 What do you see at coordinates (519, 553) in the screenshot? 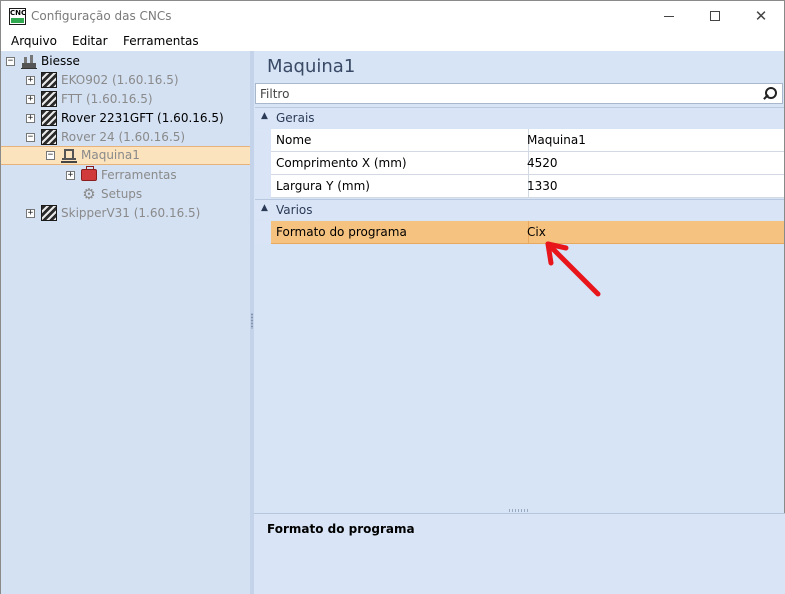
I see `description-panel: Formato do programa` at bounding box center [519, 553].